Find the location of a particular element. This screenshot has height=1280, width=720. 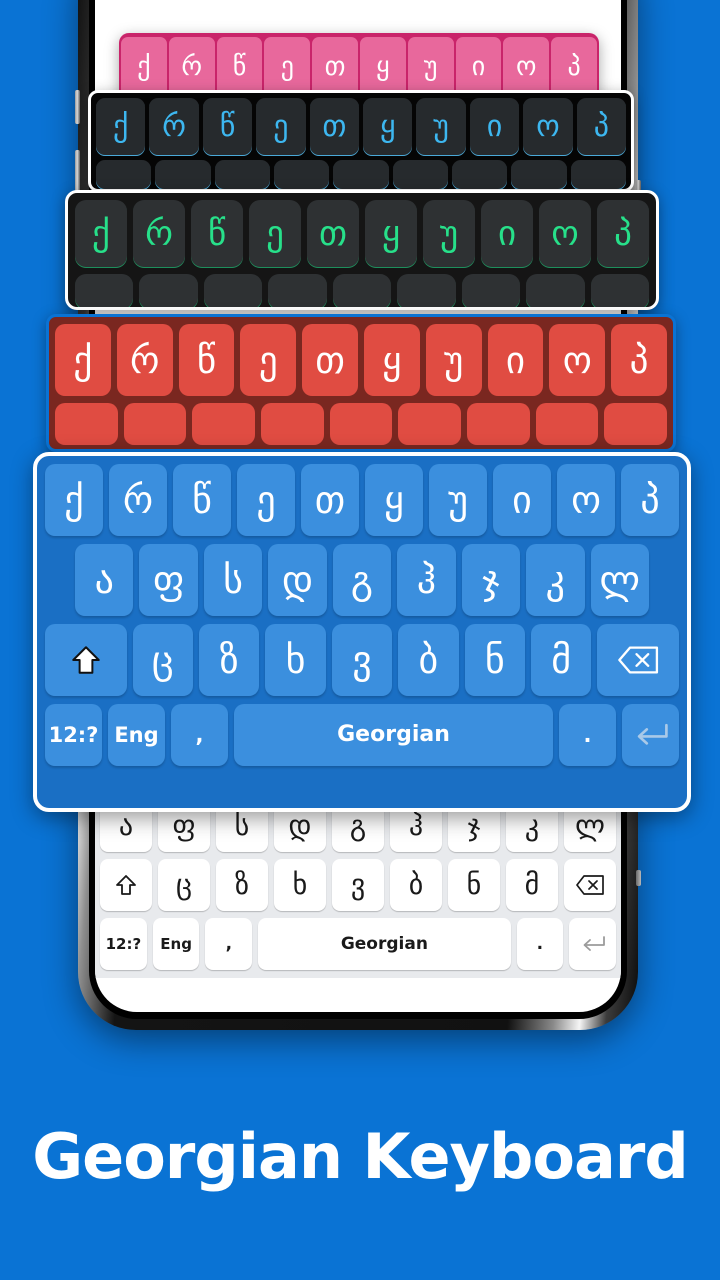

key-p: ფ is located at coordinates (168, 580).